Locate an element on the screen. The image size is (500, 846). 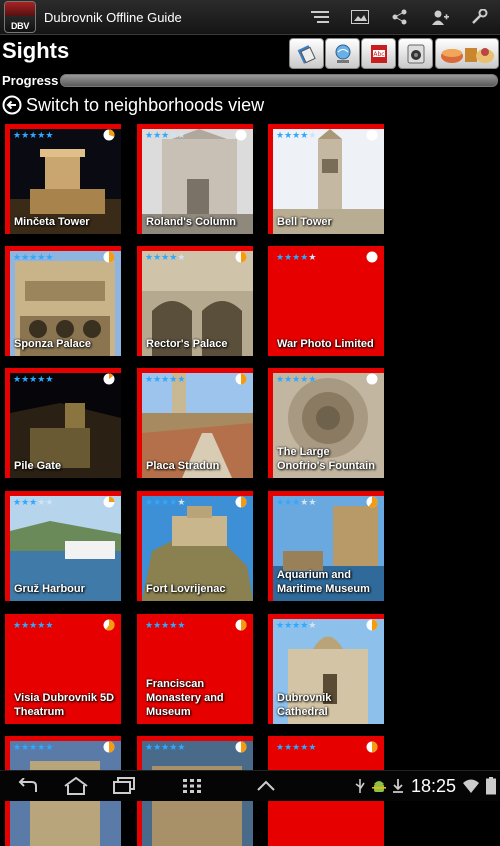
recent-apps-icon is located at coordinates (124, 785).